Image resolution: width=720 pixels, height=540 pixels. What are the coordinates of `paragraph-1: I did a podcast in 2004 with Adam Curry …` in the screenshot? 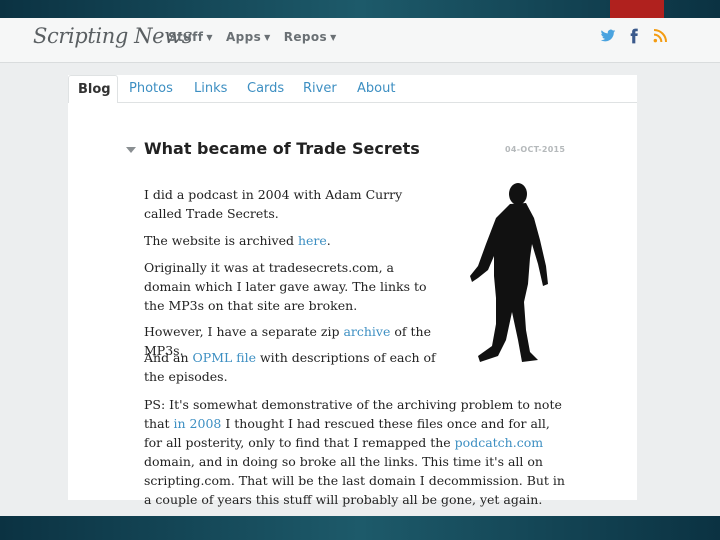 It's located at (273, 204).